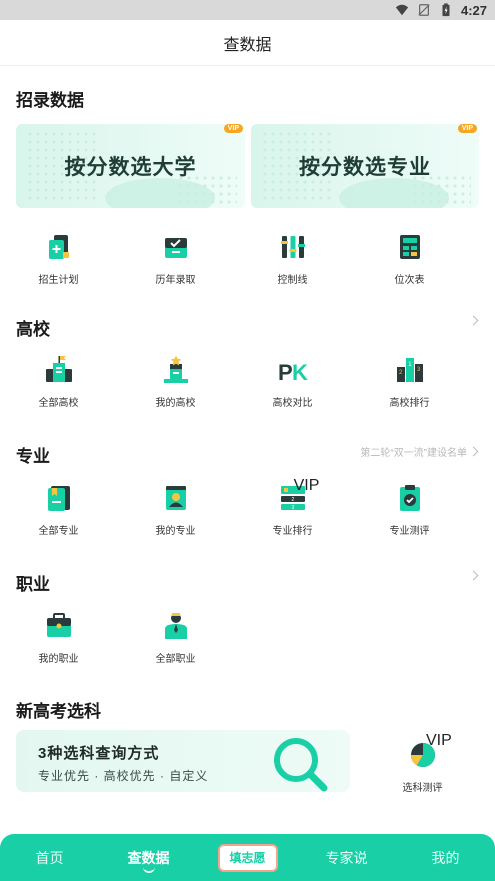 Image resolution: width=495 pixels, height=881 pixels. Describe the element at coordinates (402, 10) in the screenshot. I see `wifi-icon` at that location.